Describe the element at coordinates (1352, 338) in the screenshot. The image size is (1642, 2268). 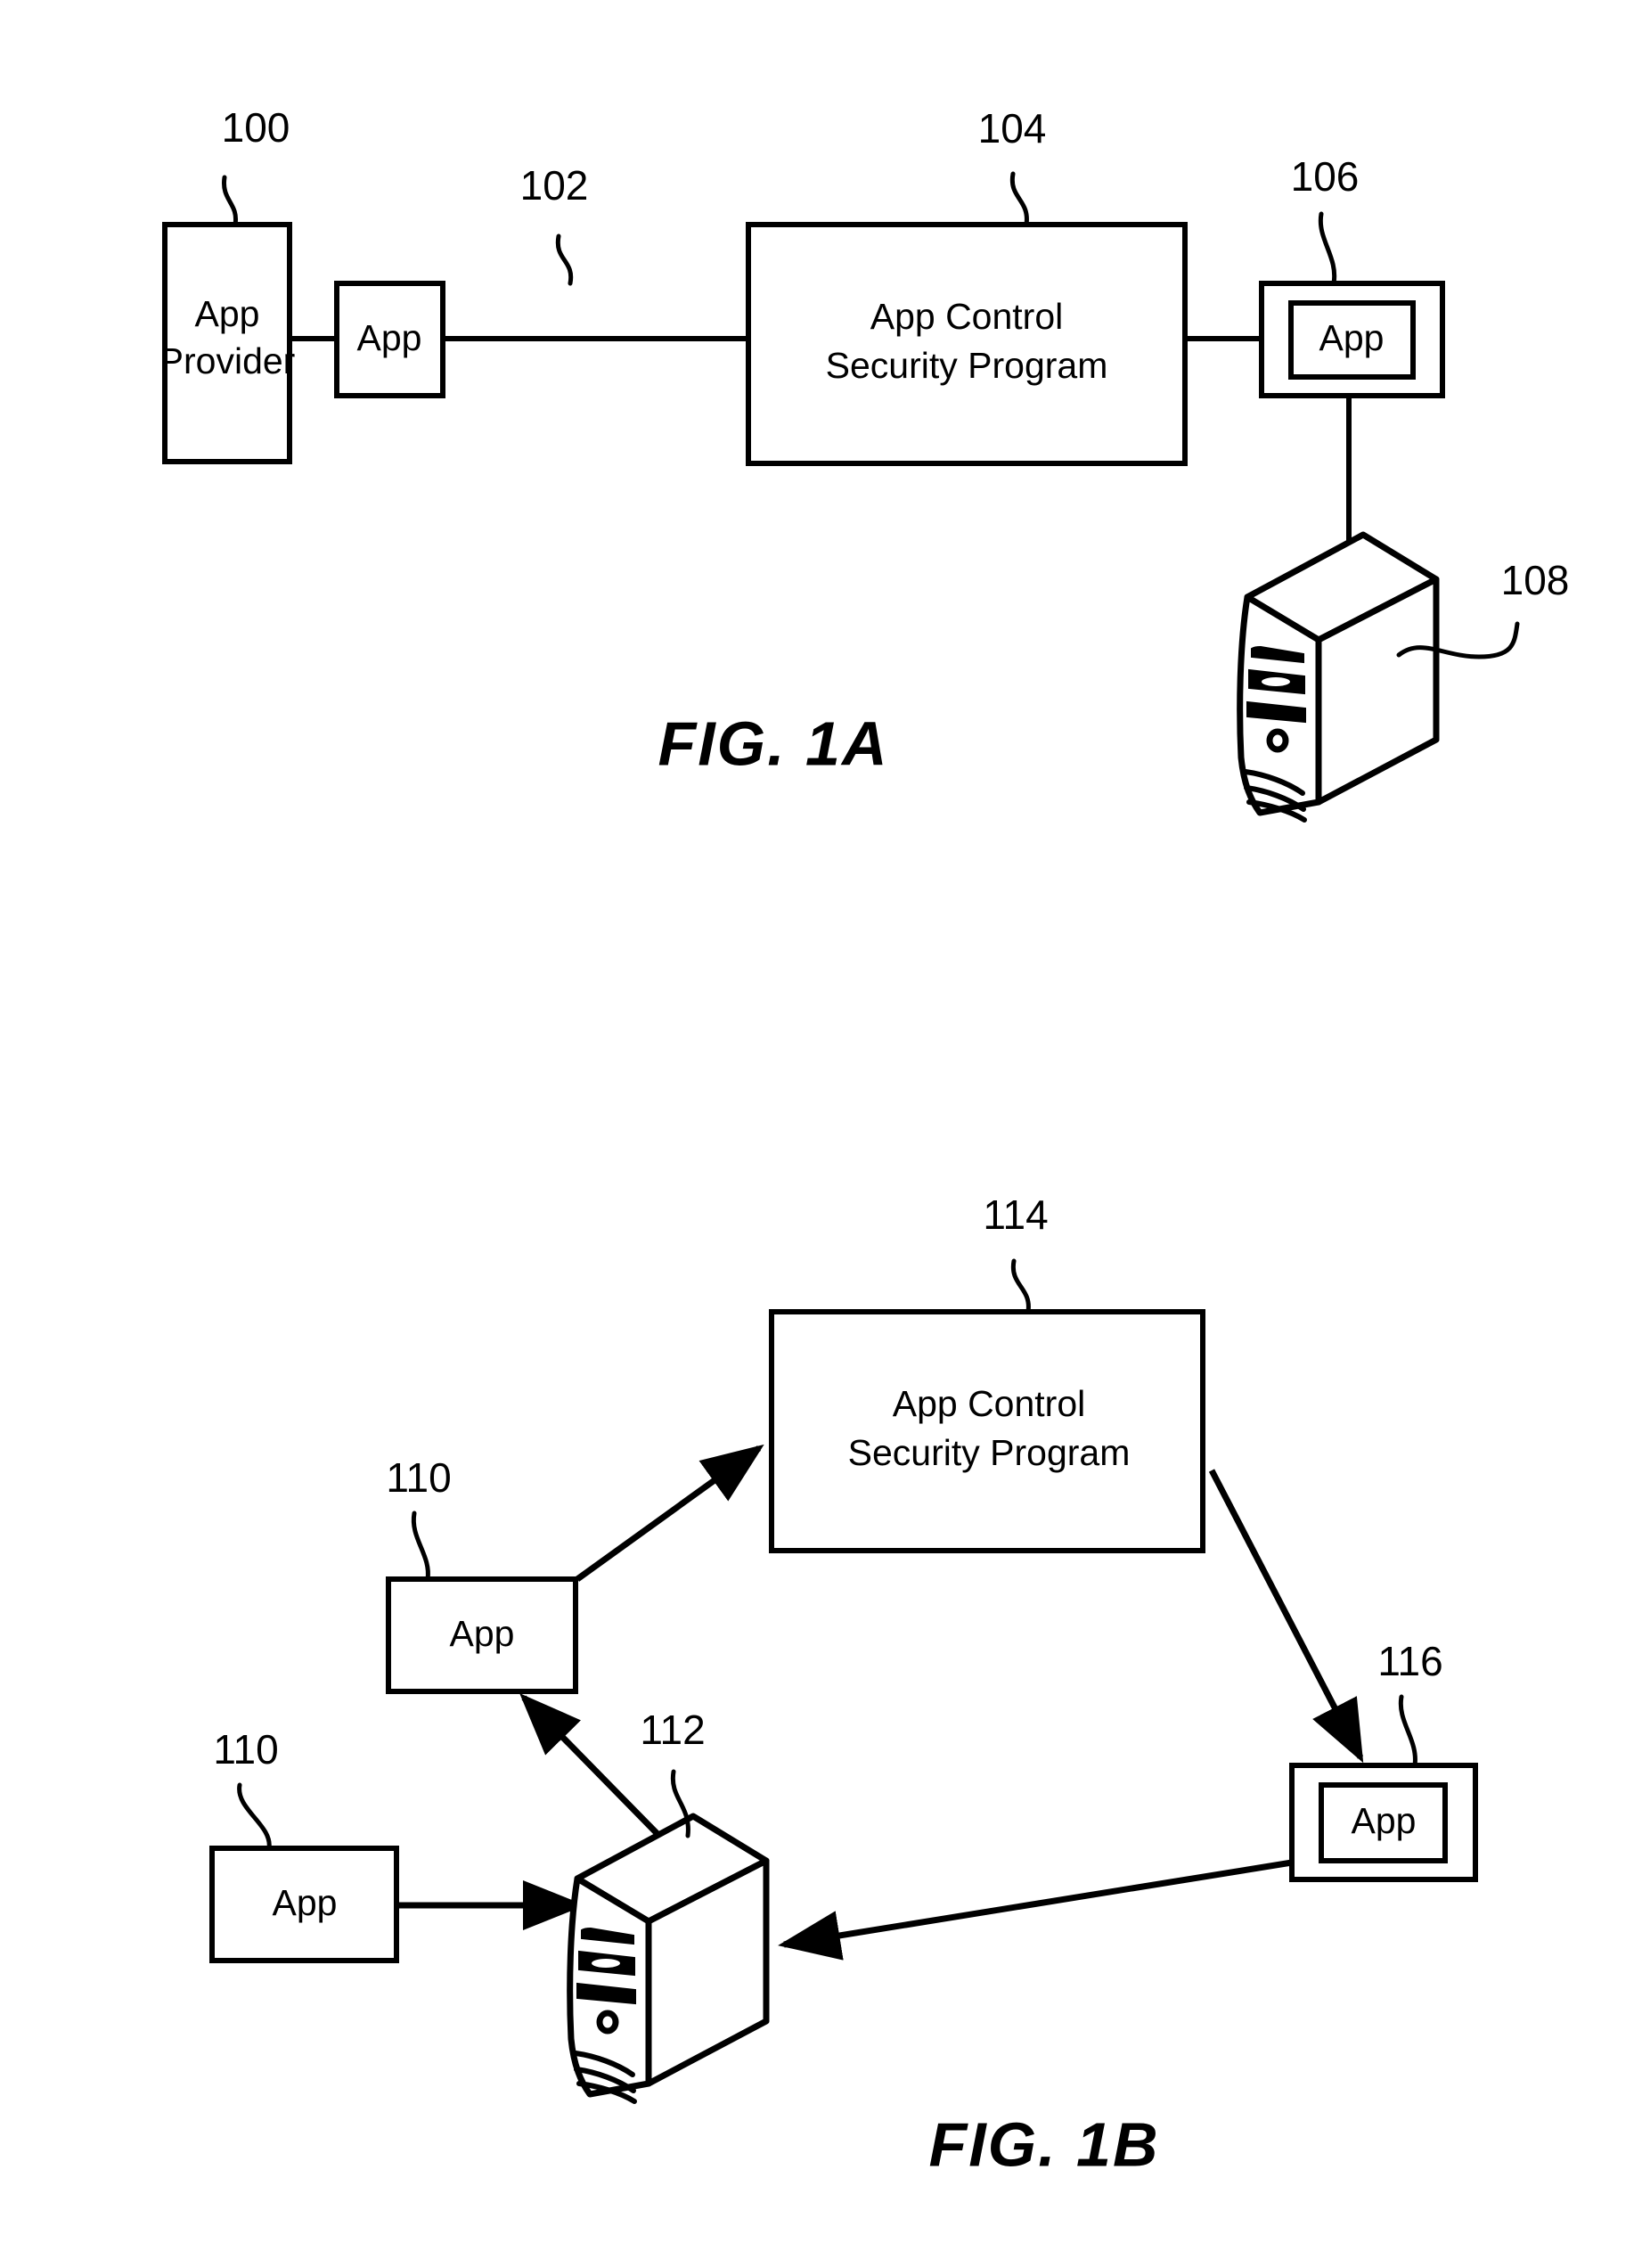
I see `node-app-106-label: App` at that location.